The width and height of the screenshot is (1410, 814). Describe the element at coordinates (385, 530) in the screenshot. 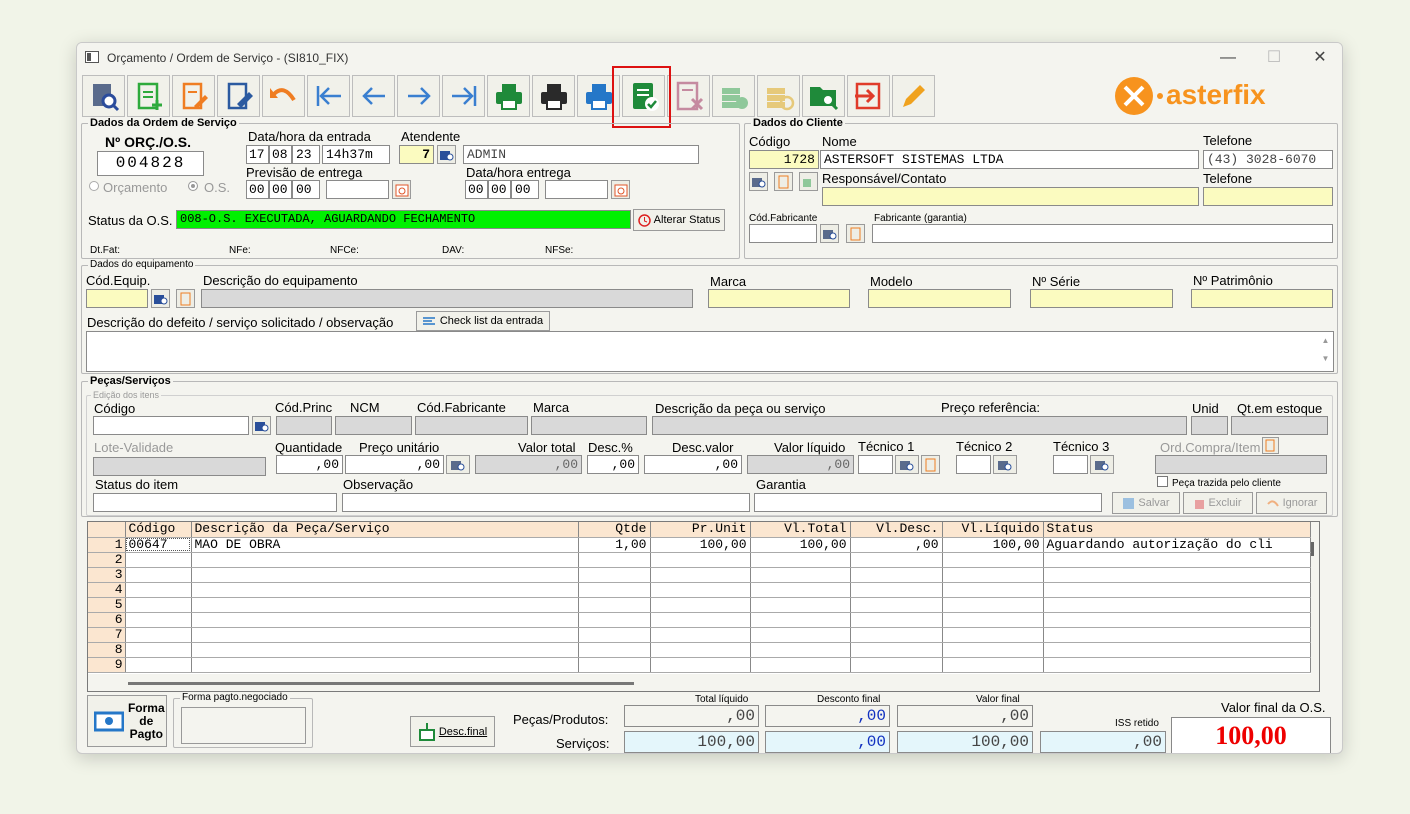

I see `header-desc: Descrição da Peça/Serviço` at that location.